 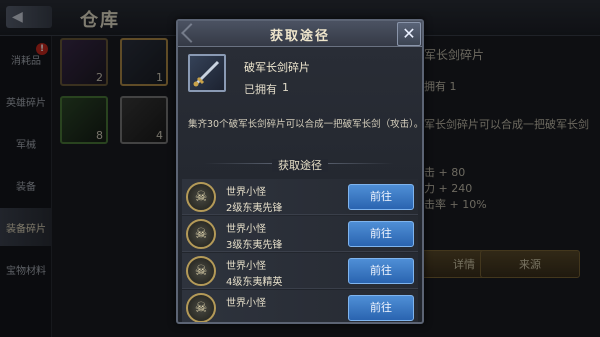 What do you see at coordinates (277, 67) in the screenshot?
I see `item-name: 破军长剑碎片` at bounding box center [277, 67].